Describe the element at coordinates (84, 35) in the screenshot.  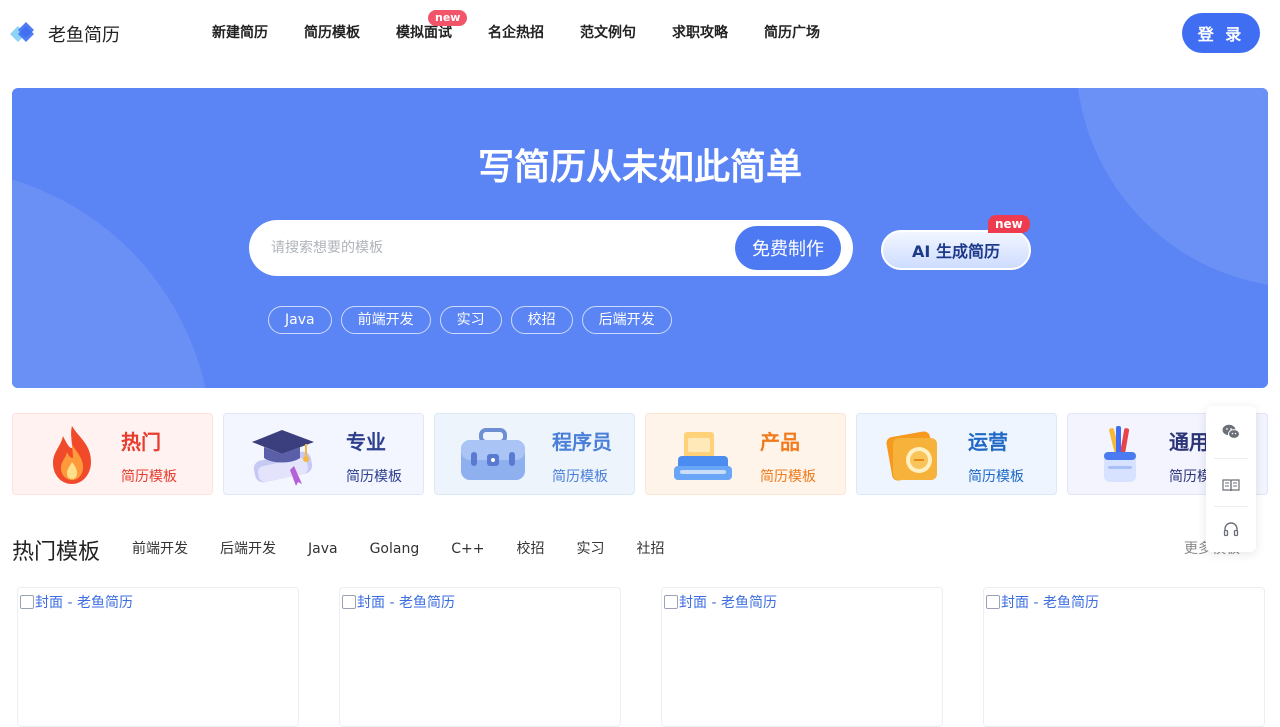
I see `brand-name: 老鱼简历` at that location.